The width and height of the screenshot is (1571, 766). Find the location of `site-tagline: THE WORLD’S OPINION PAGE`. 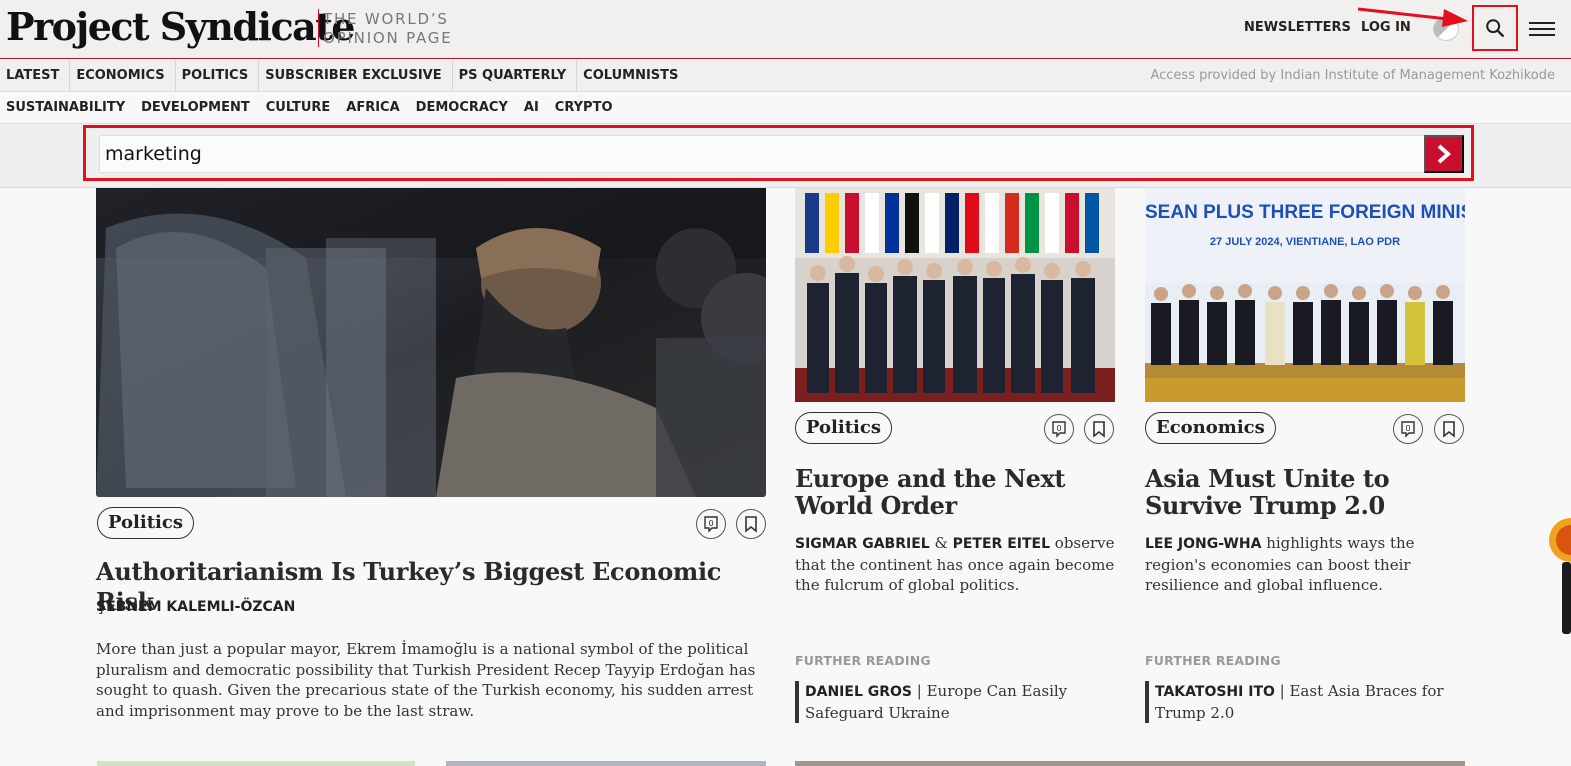

site-tagline: THE WORLD’S OPINION PAGE is located at coordinates (388, 29).